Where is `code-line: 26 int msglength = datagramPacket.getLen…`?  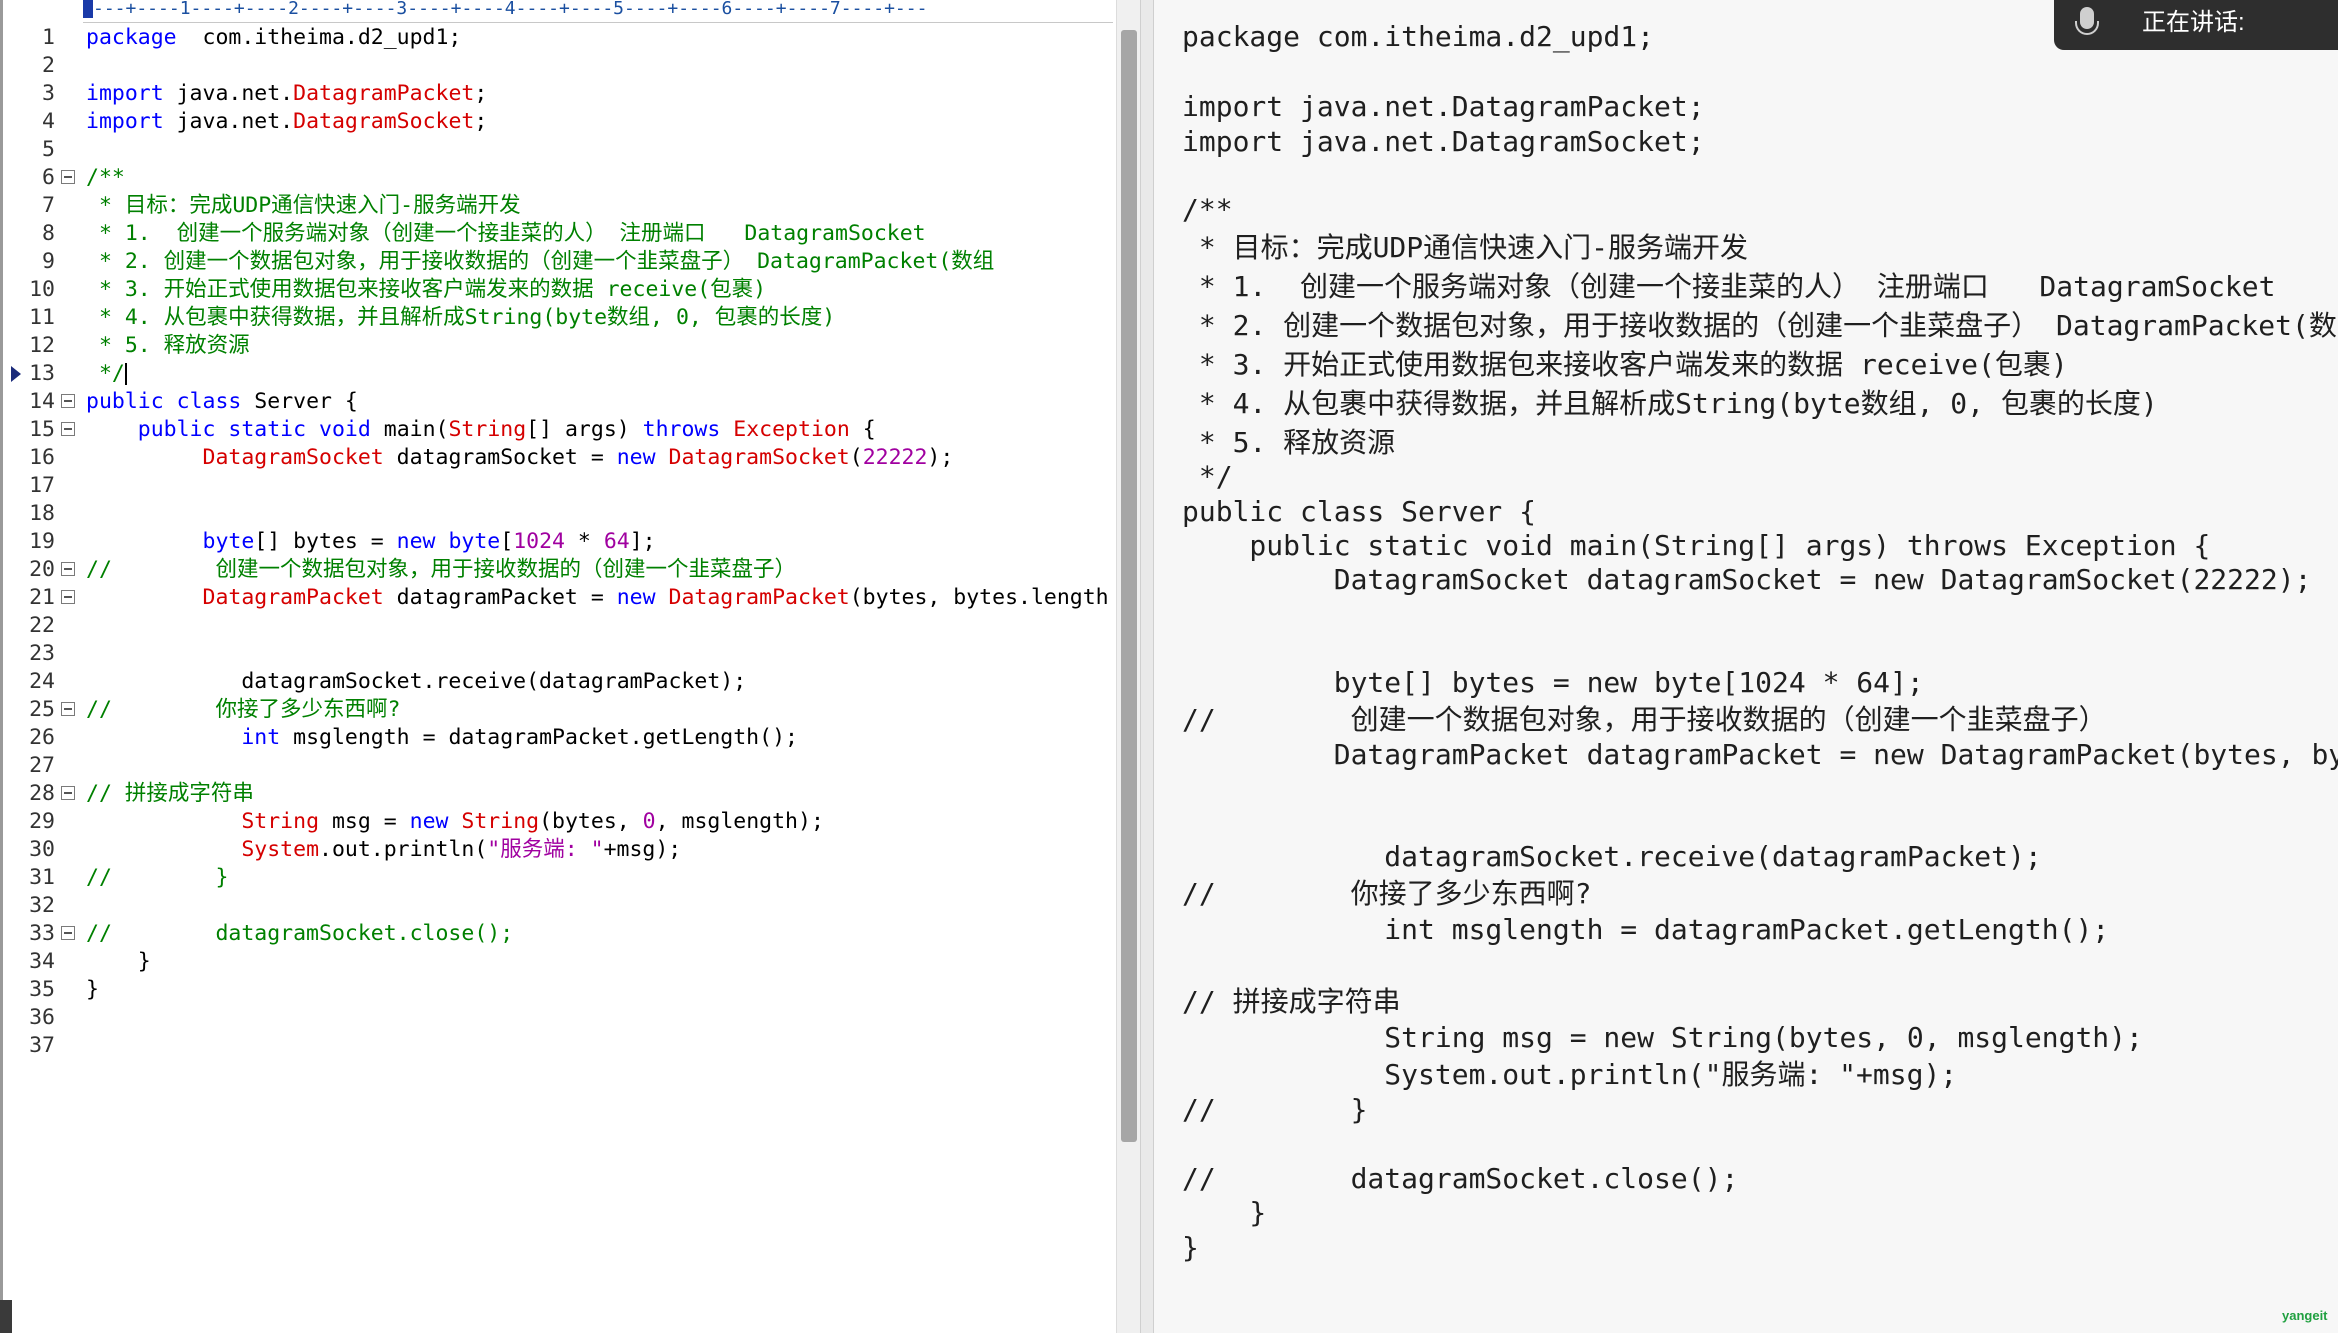
code-line: 26 int msglength = datagramPacket.getLen… is located at coordinates (558, 738).